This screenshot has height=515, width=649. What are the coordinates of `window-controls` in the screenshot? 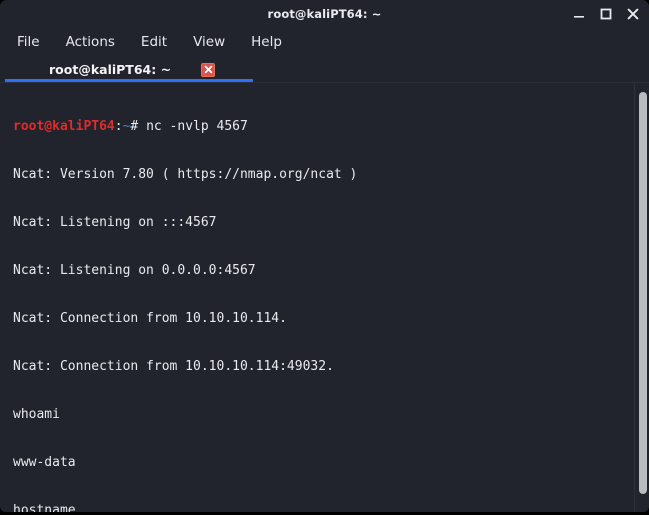 It's located at (606, 14).